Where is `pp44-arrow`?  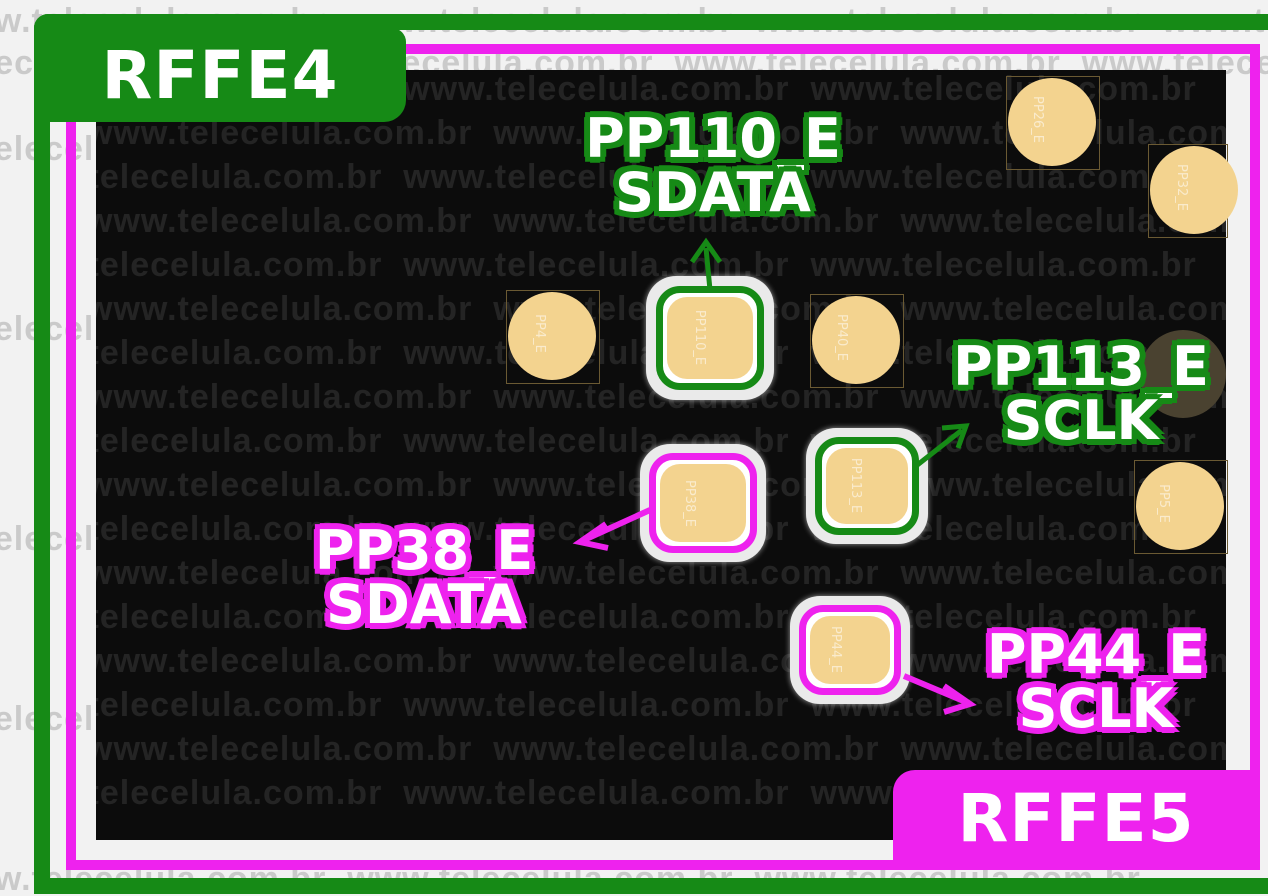
pp44-arrow is located at coordinates (939, 694).